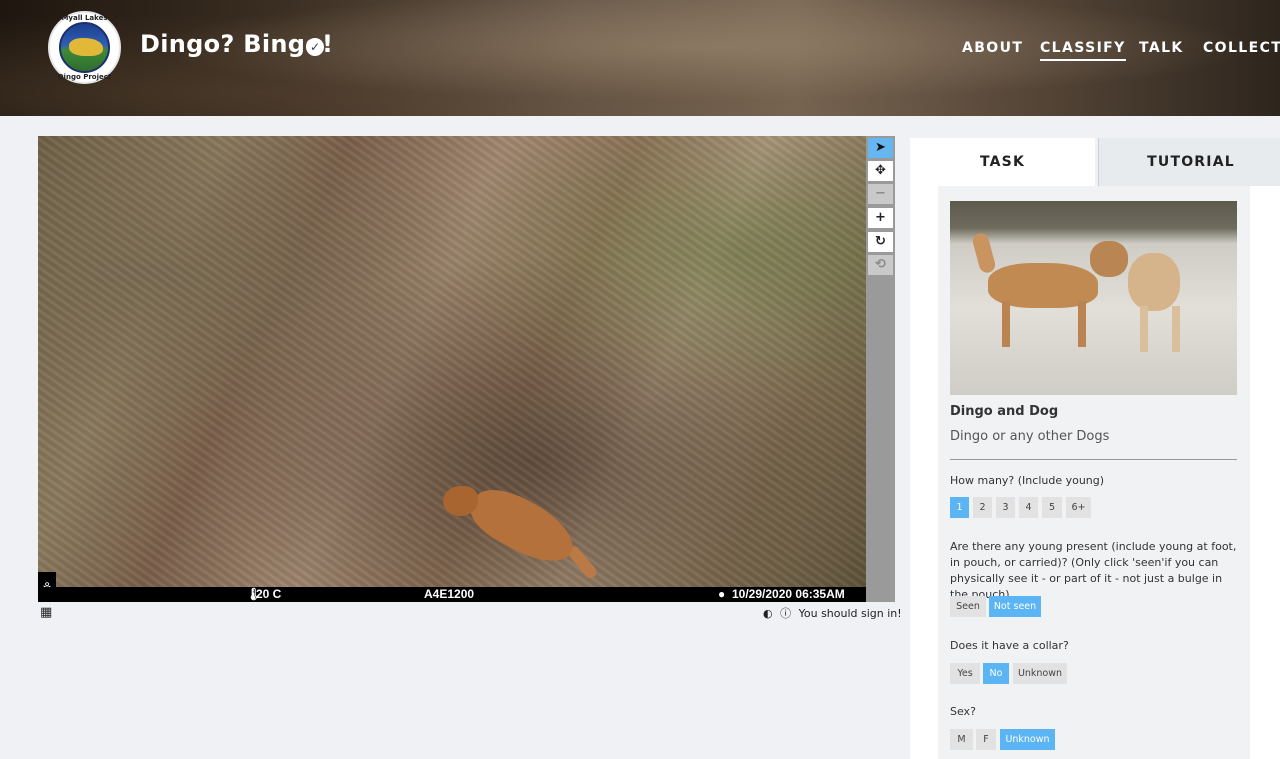  Describe the element at coordinates (1241, 48) in the screenshot. I see `nav-collect: COLLECT` at that location.